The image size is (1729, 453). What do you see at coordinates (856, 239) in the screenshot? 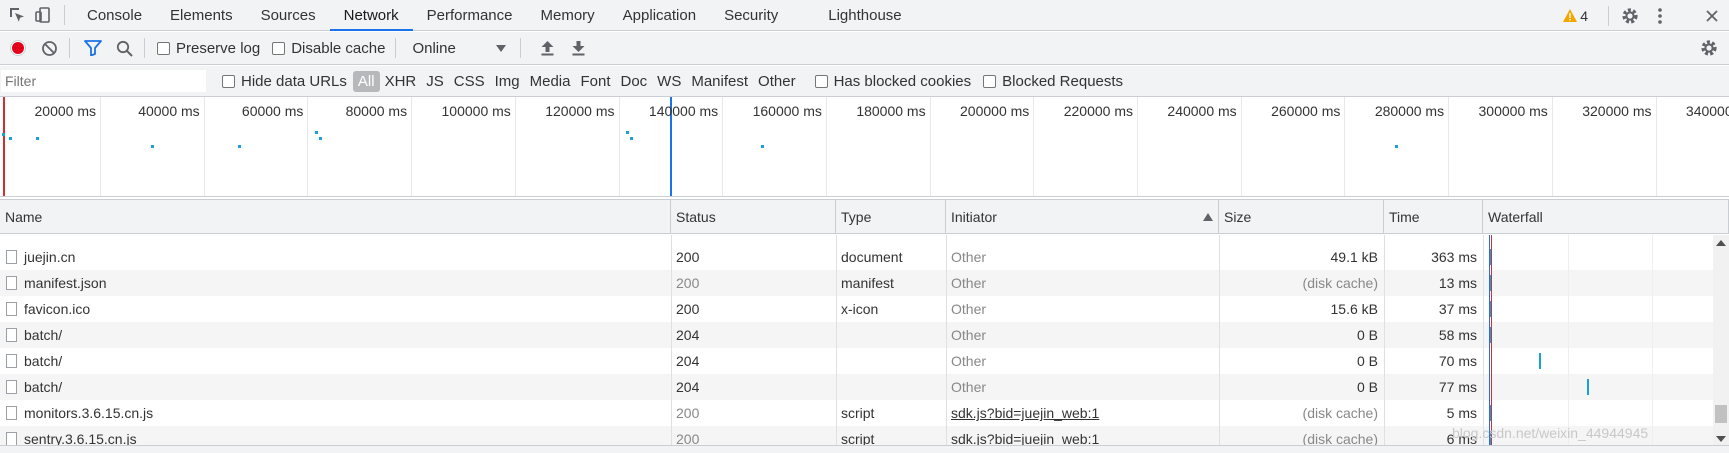
I see `table-row-partial` at bounding box center [856, 239].